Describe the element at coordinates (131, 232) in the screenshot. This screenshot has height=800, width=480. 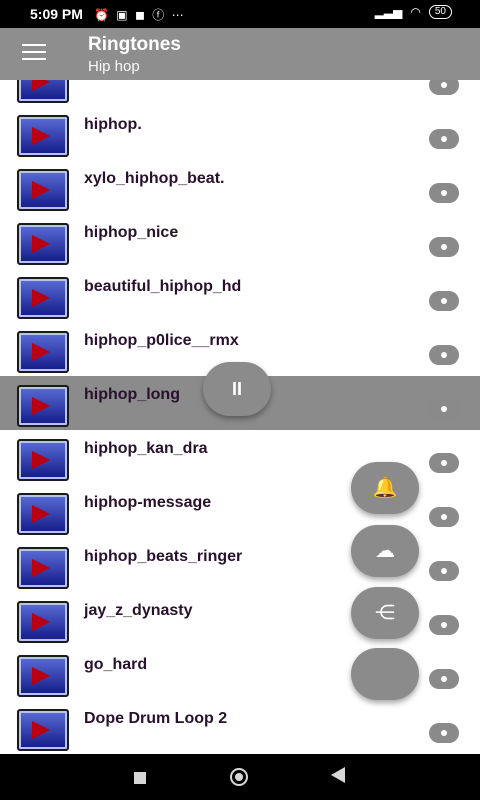
I see `ringtone-title: hiphop_nice` at that location.